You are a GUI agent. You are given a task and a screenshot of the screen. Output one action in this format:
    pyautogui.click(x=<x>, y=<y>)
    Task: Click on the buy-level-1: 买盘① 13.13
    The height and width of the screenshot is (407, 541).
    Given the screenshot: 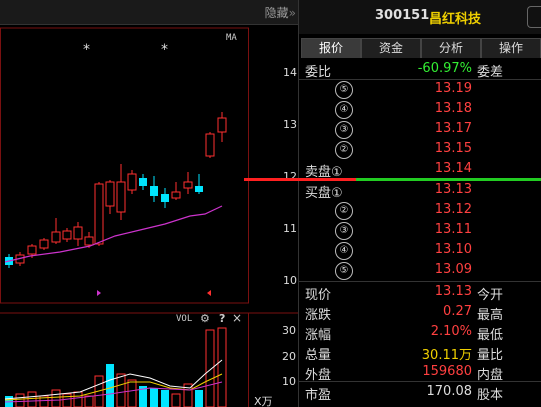 What is the action you would take?
    pyautogui.click(x=420, y=190)
    